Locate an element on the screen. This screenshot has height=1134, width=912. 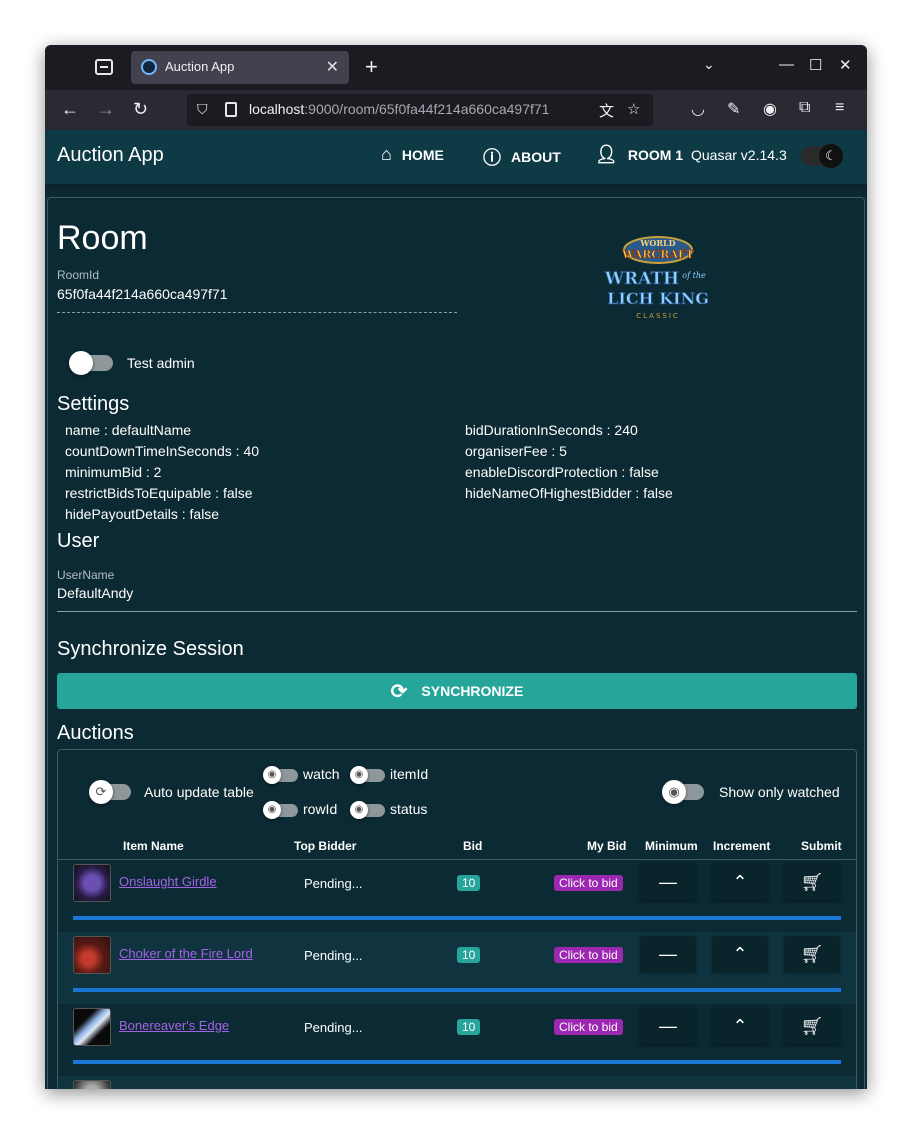
moon-icon: ☾ is located at coordinates (831, 156).